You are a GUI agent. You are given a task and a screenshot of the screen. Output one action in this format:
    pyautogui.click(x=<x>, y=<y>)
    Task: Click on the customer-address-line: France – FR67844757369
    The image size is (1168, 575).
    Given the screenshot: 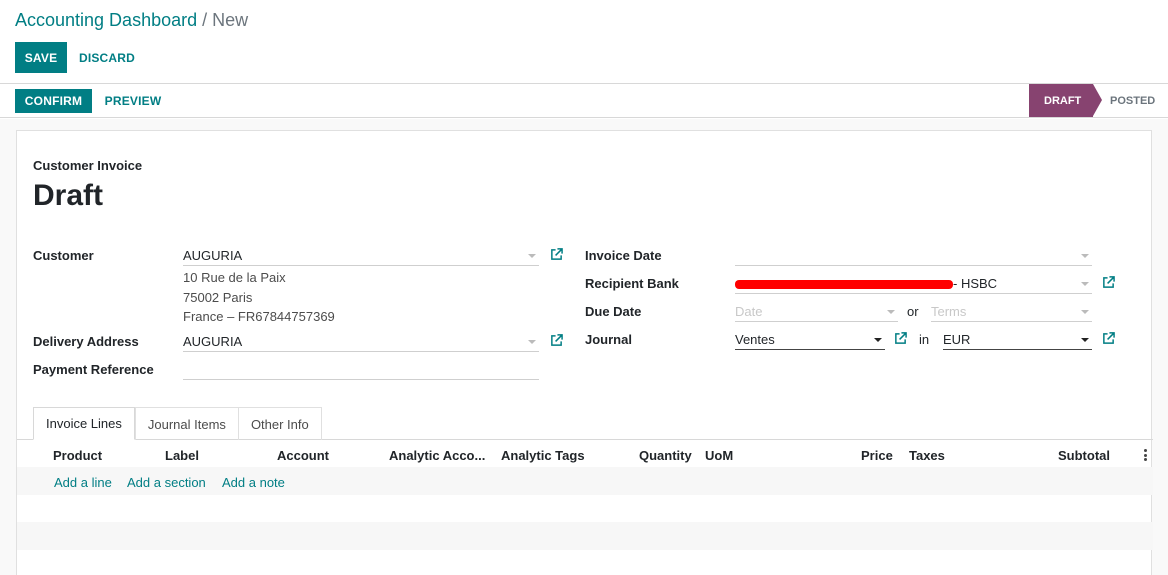 What is the action you would take?
    pyautogui.click(x=259, y=316)
    